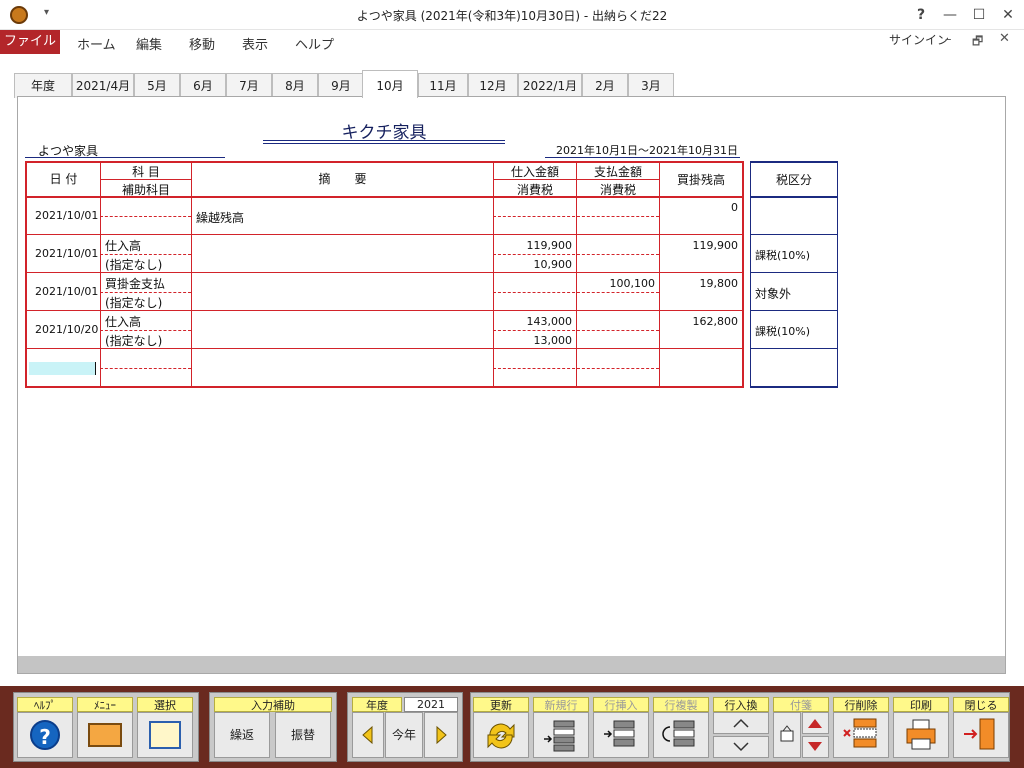 The image size is (1024, 768). Describe the element at coordinates (921, 704) in the screenshot. I see `print-label: 印刷` at that location.